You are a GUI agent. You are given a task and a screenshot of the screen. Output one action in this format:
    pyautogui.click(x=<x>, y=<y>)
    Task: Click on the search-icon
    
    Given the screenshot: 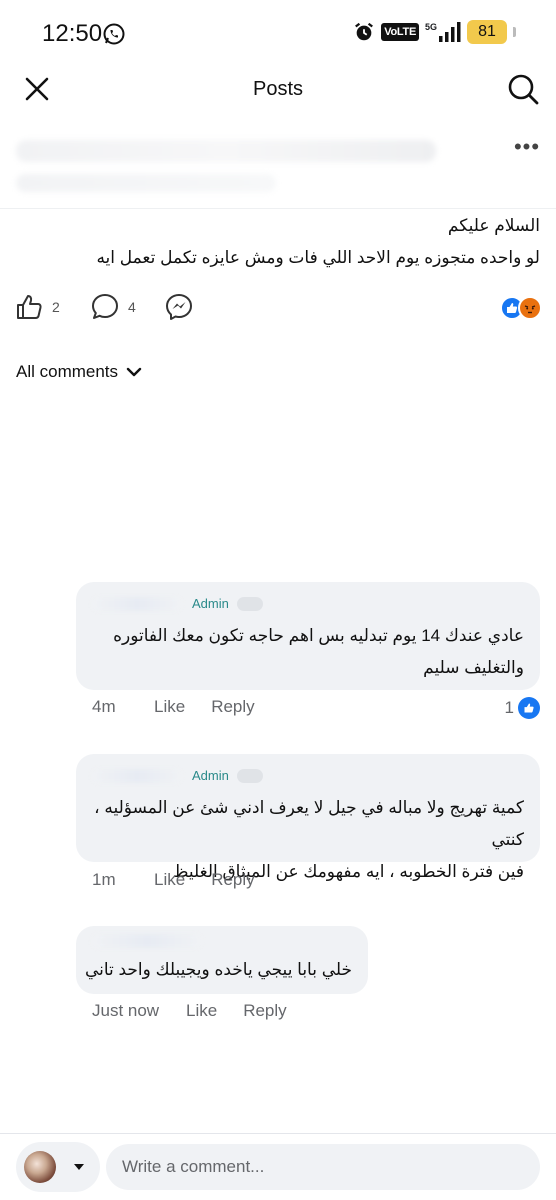 What is the action you would take?
    pyautogui.click(x=523, y=89)
    